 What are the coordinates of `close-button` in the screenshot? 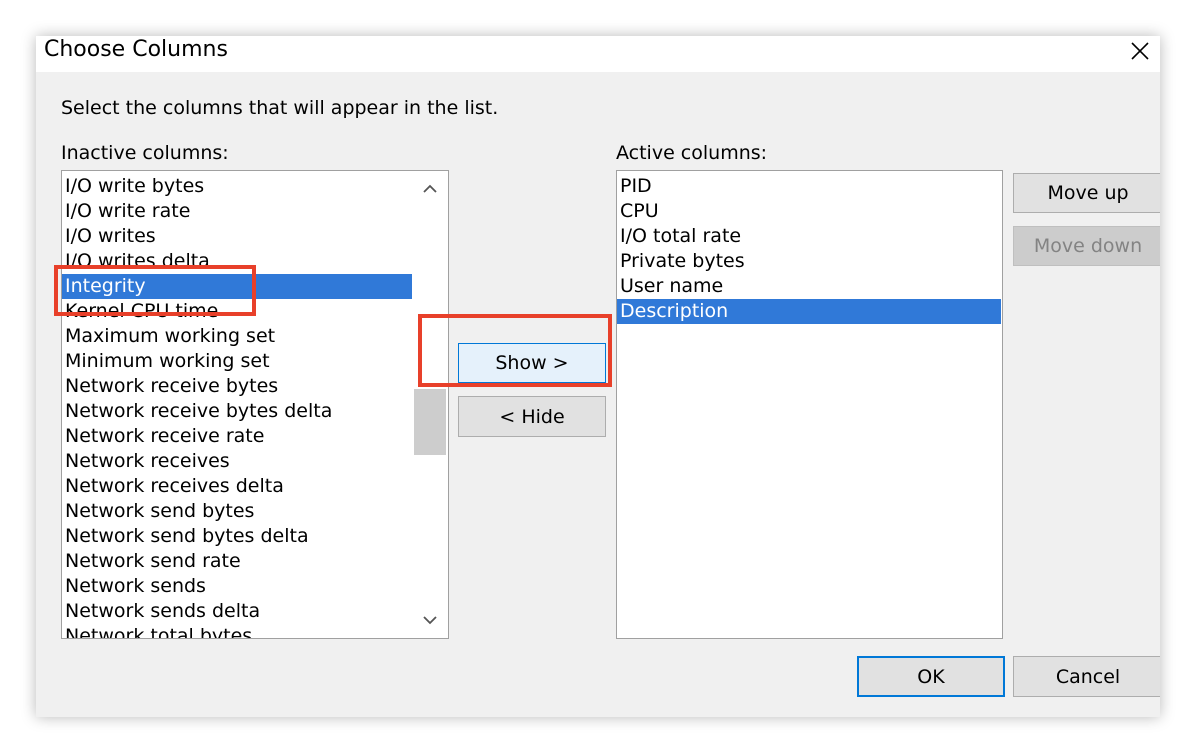 It's located at (1140, 51).